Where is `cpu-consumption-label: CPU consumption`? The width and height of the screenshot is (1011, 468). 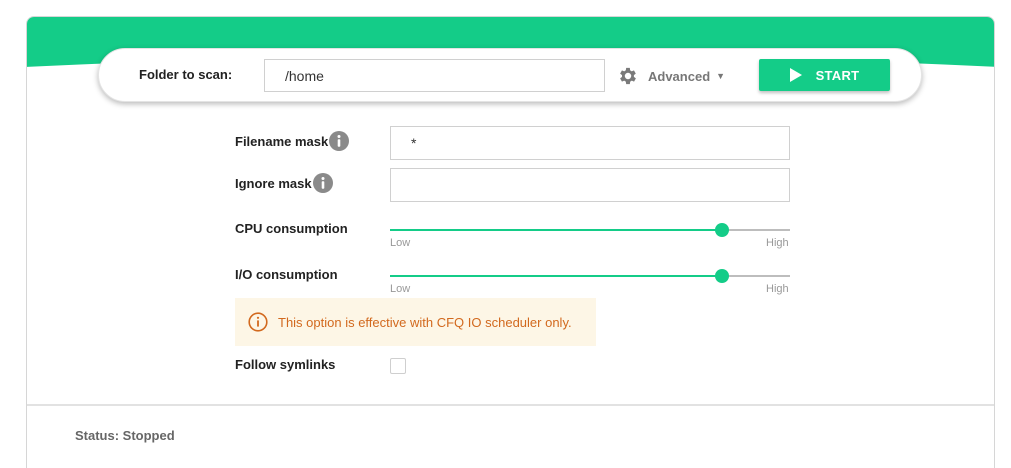 cpu-consumption-label: CPU consumption is located at coordinates (291, 228).